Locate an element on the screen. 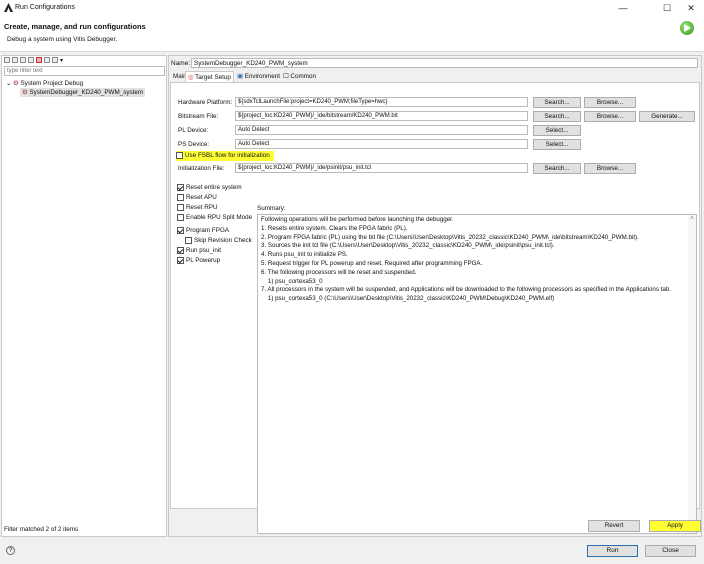 Image resolution: width=704 pixels, height=564 pixels. run-button: Run is located at coordinates (612, 551).